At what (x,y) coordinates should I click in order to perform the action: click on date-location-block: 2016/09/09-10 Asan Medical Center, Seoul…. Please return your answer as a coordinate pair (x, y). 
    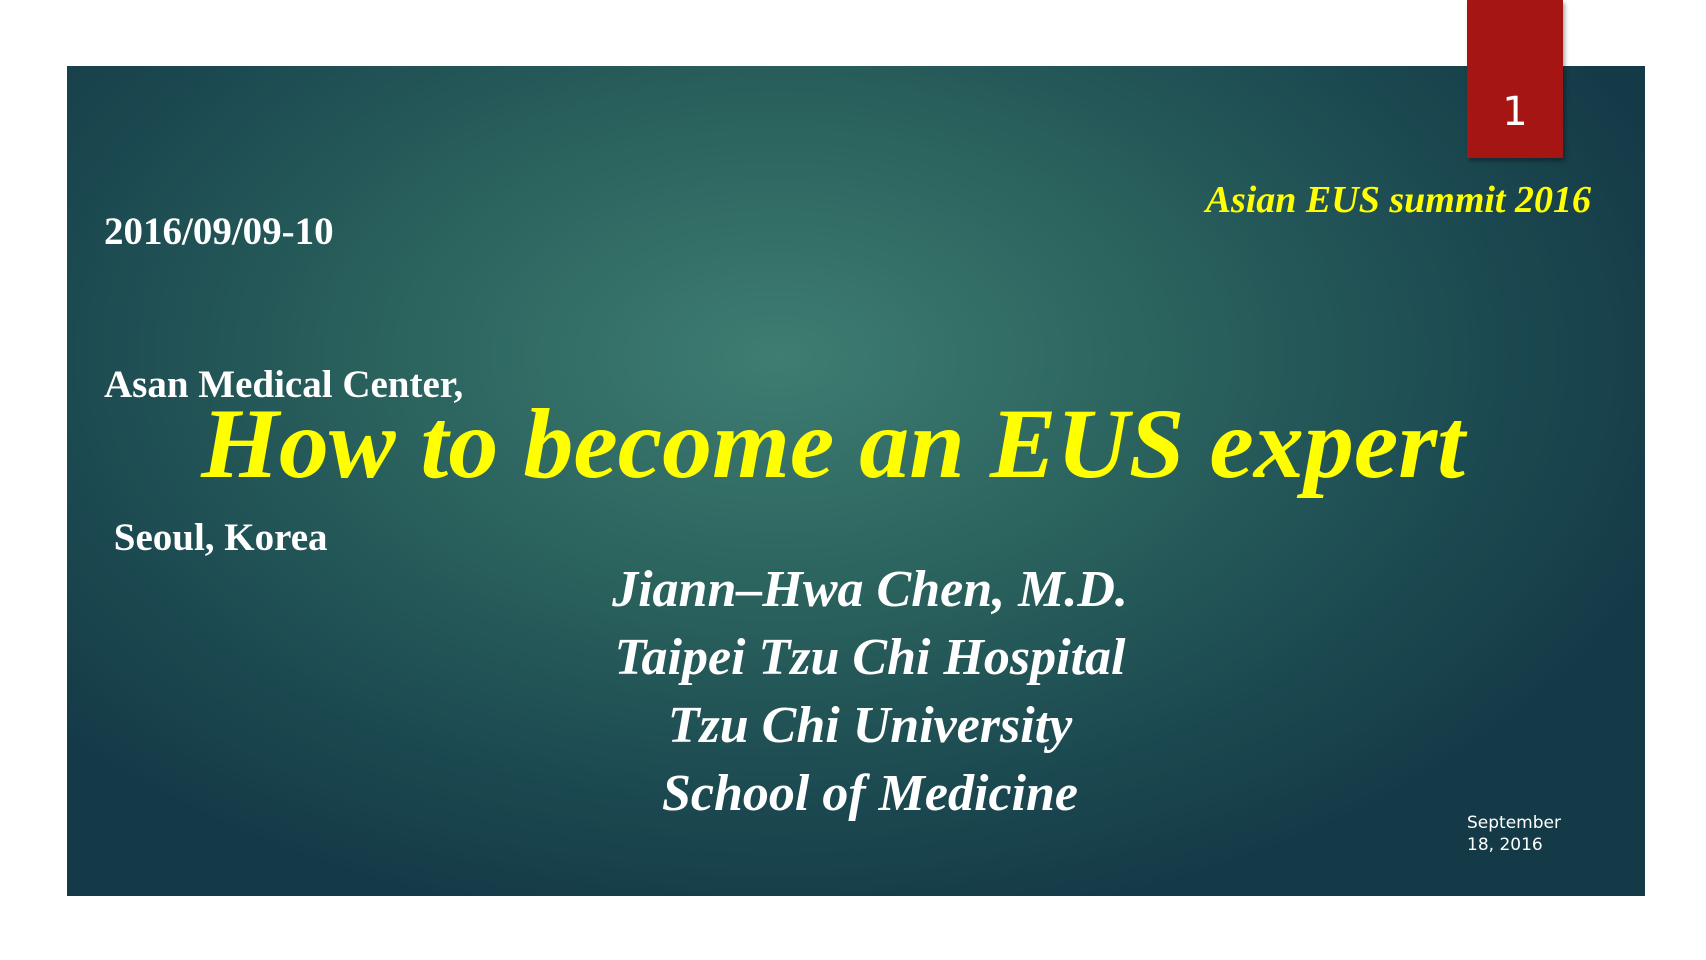
    Looking at the image, I should click on (283, 384).